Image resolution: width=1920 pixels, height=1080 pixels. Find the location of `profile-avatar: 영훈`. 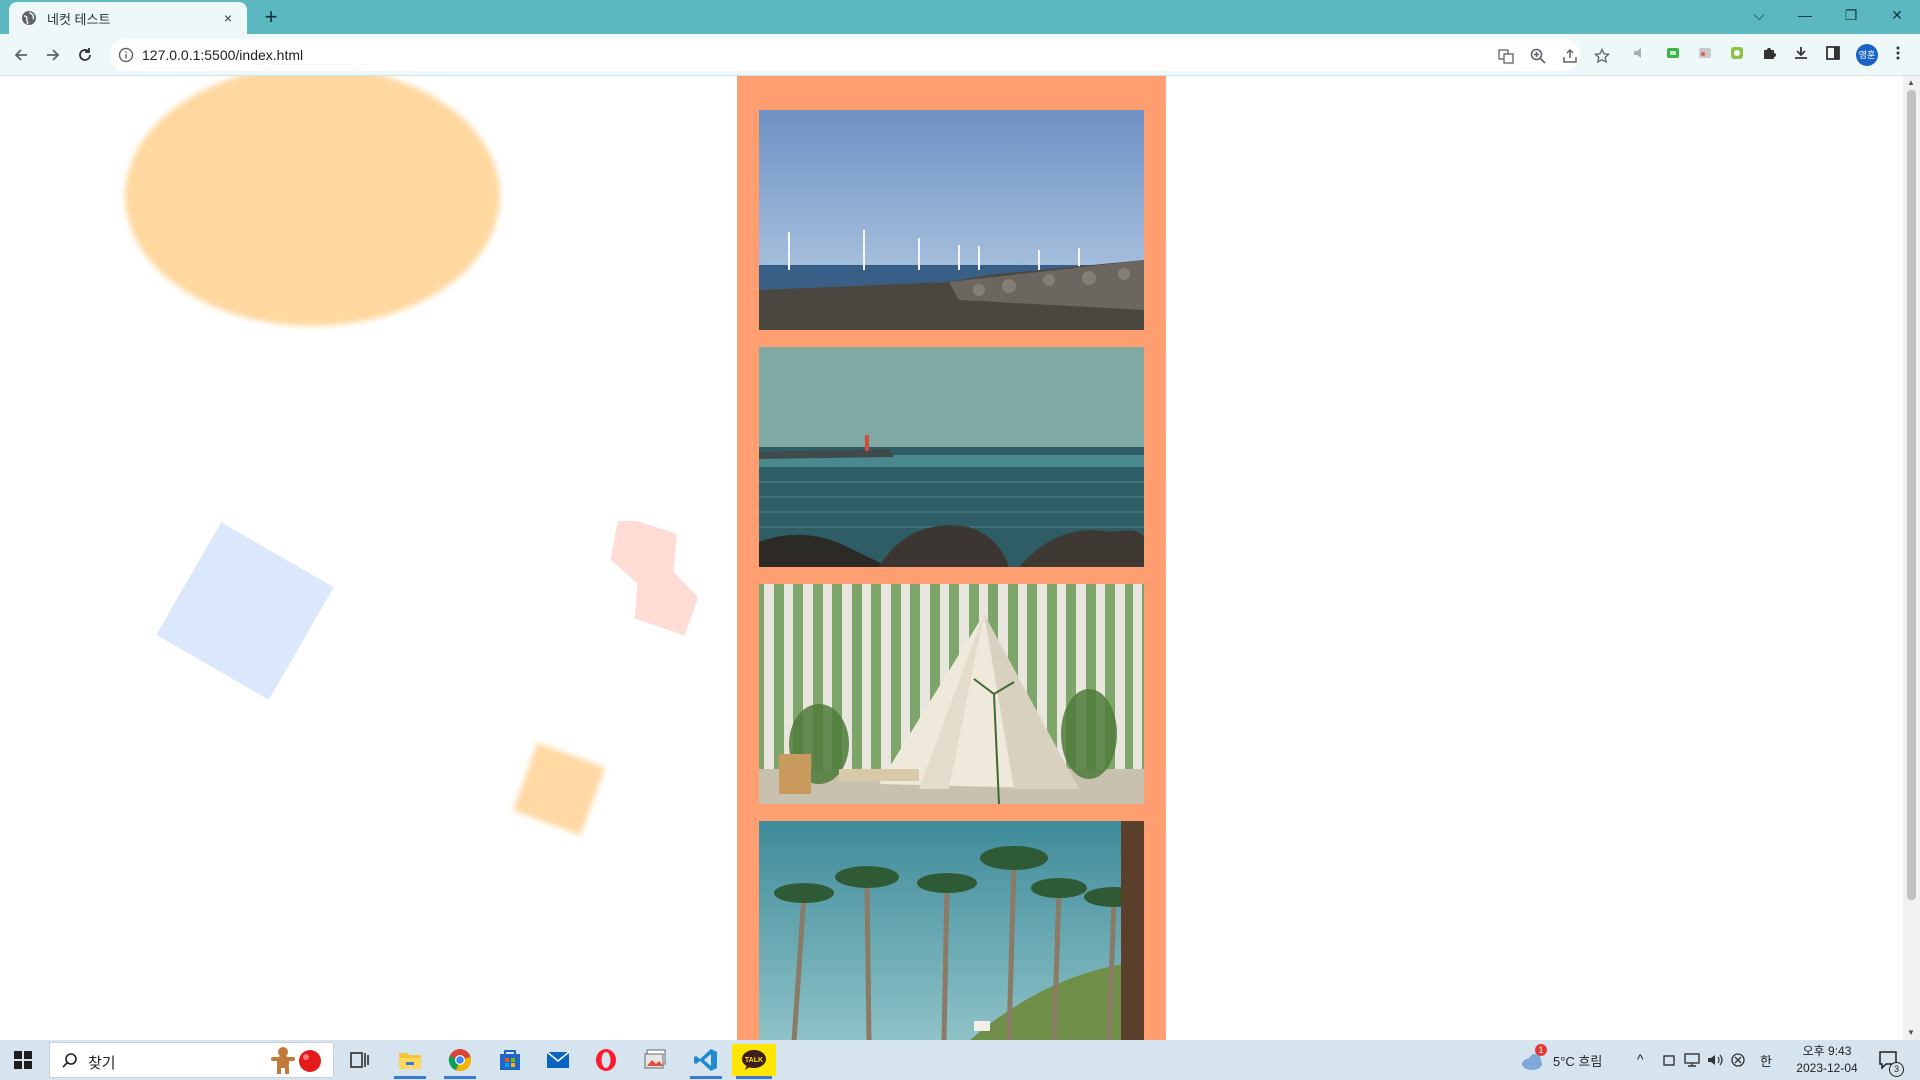

profile-avatar: 영훈 is located at coordinates (1867, 55).